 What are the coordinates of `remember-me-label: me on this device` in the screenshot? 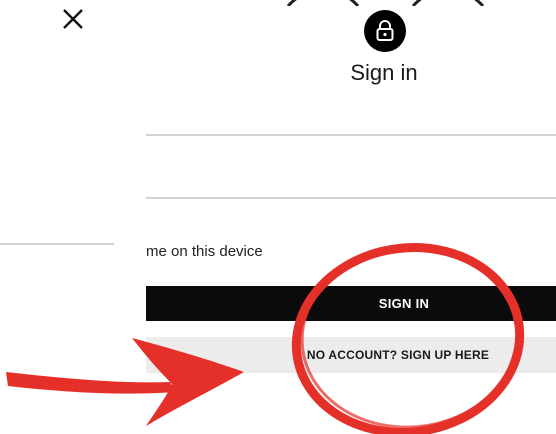 It's located at (204, 251).